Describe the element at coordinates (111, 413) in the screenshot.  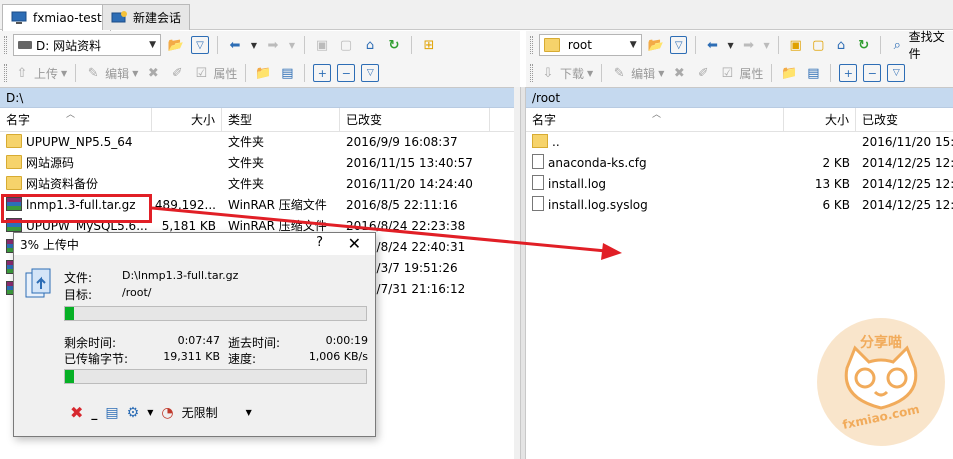
I see `background-transfer-icon: ▤` at that location.